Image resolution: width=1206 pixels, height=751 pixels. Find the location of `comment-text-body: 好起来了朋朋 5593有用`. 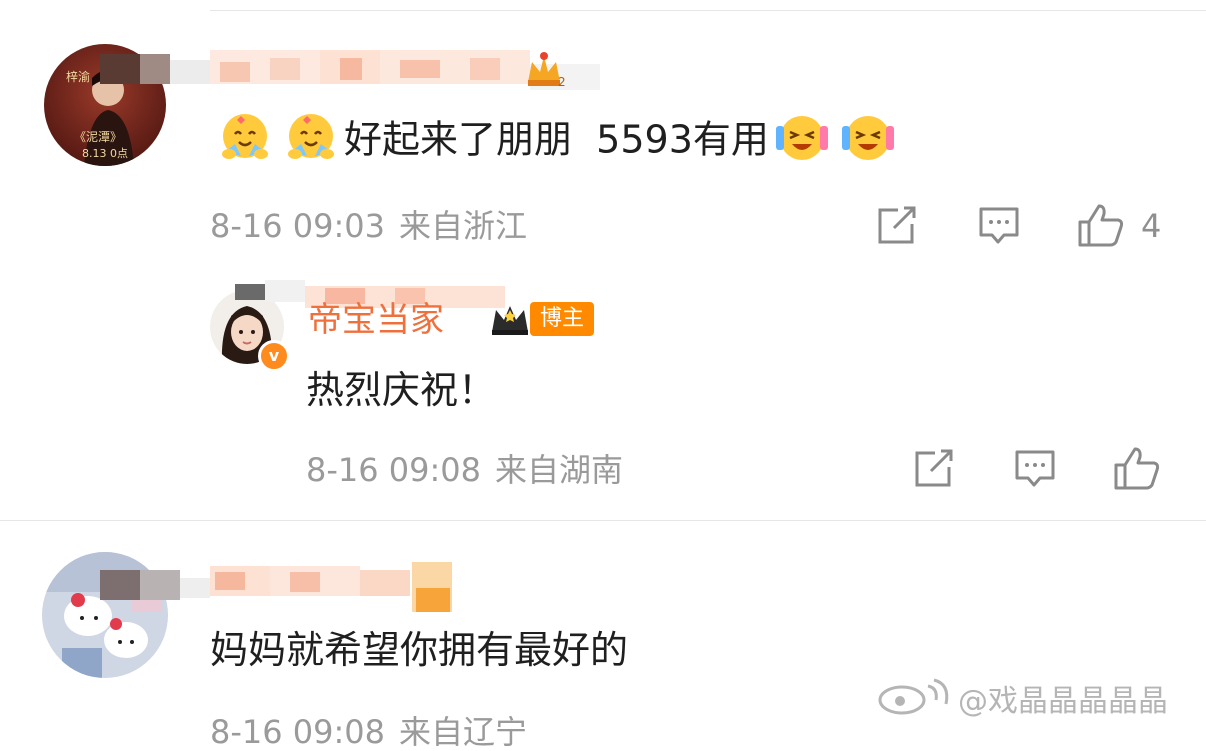

comment-text-body: 好起来了朋朋 5593有用 is located at coordinates (556, 139).